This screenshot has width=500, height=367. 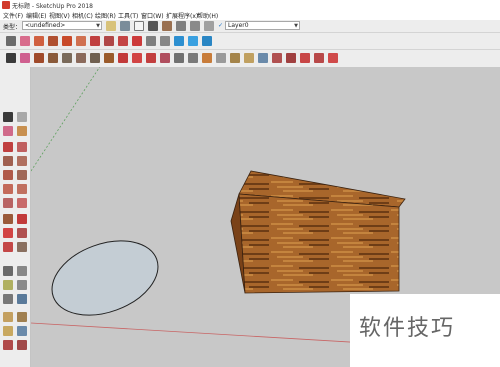 I want to click on window-title: 无标题 - SketchUp Pro 2018, so click(x=52, y=6).